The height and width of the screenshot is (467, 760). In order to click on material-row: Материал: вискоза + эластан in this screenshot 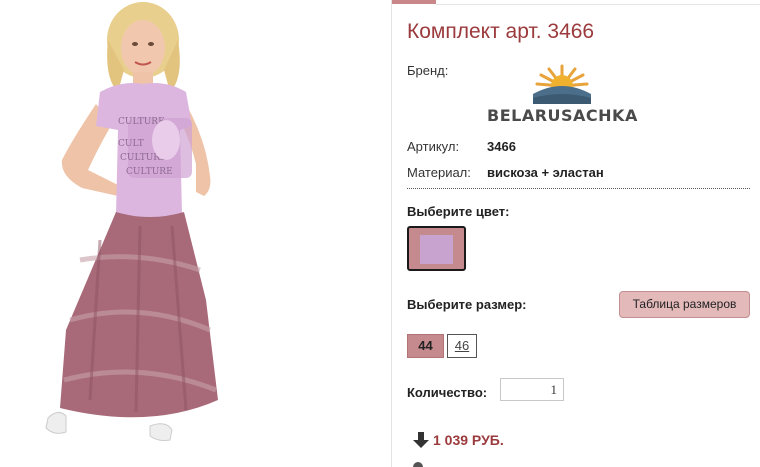, I will do `click(505, 172)`.